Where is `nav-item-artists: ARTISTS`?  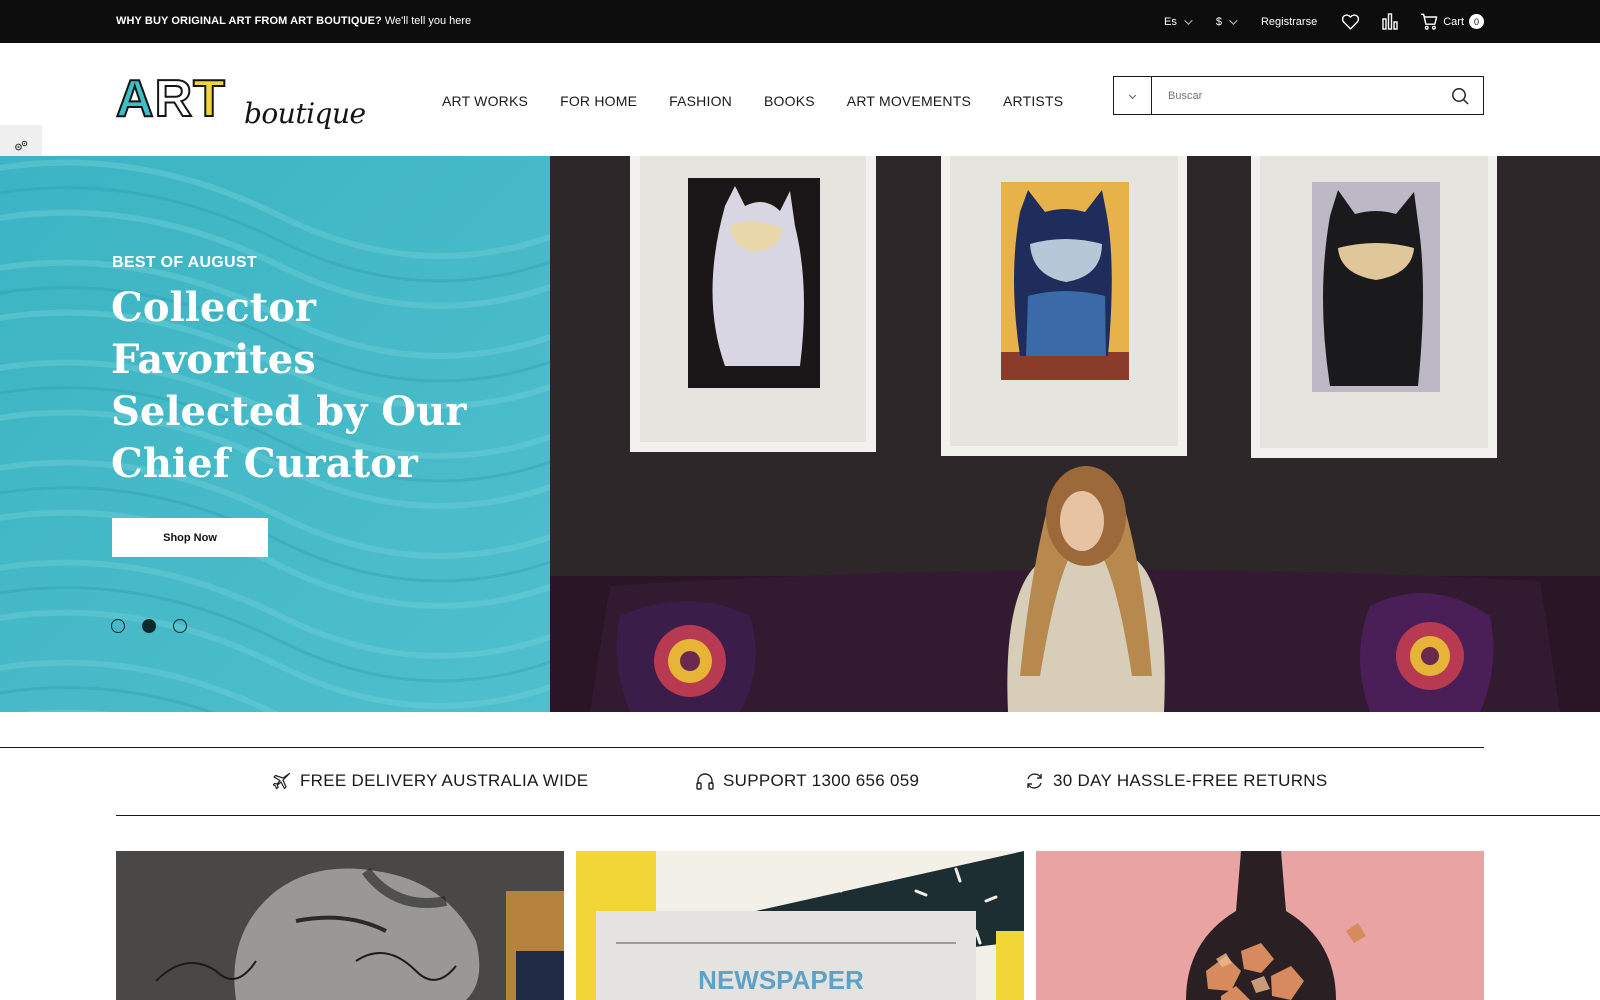 nav-item-artists: ARTISTS is located at coordinates (1033, 101).